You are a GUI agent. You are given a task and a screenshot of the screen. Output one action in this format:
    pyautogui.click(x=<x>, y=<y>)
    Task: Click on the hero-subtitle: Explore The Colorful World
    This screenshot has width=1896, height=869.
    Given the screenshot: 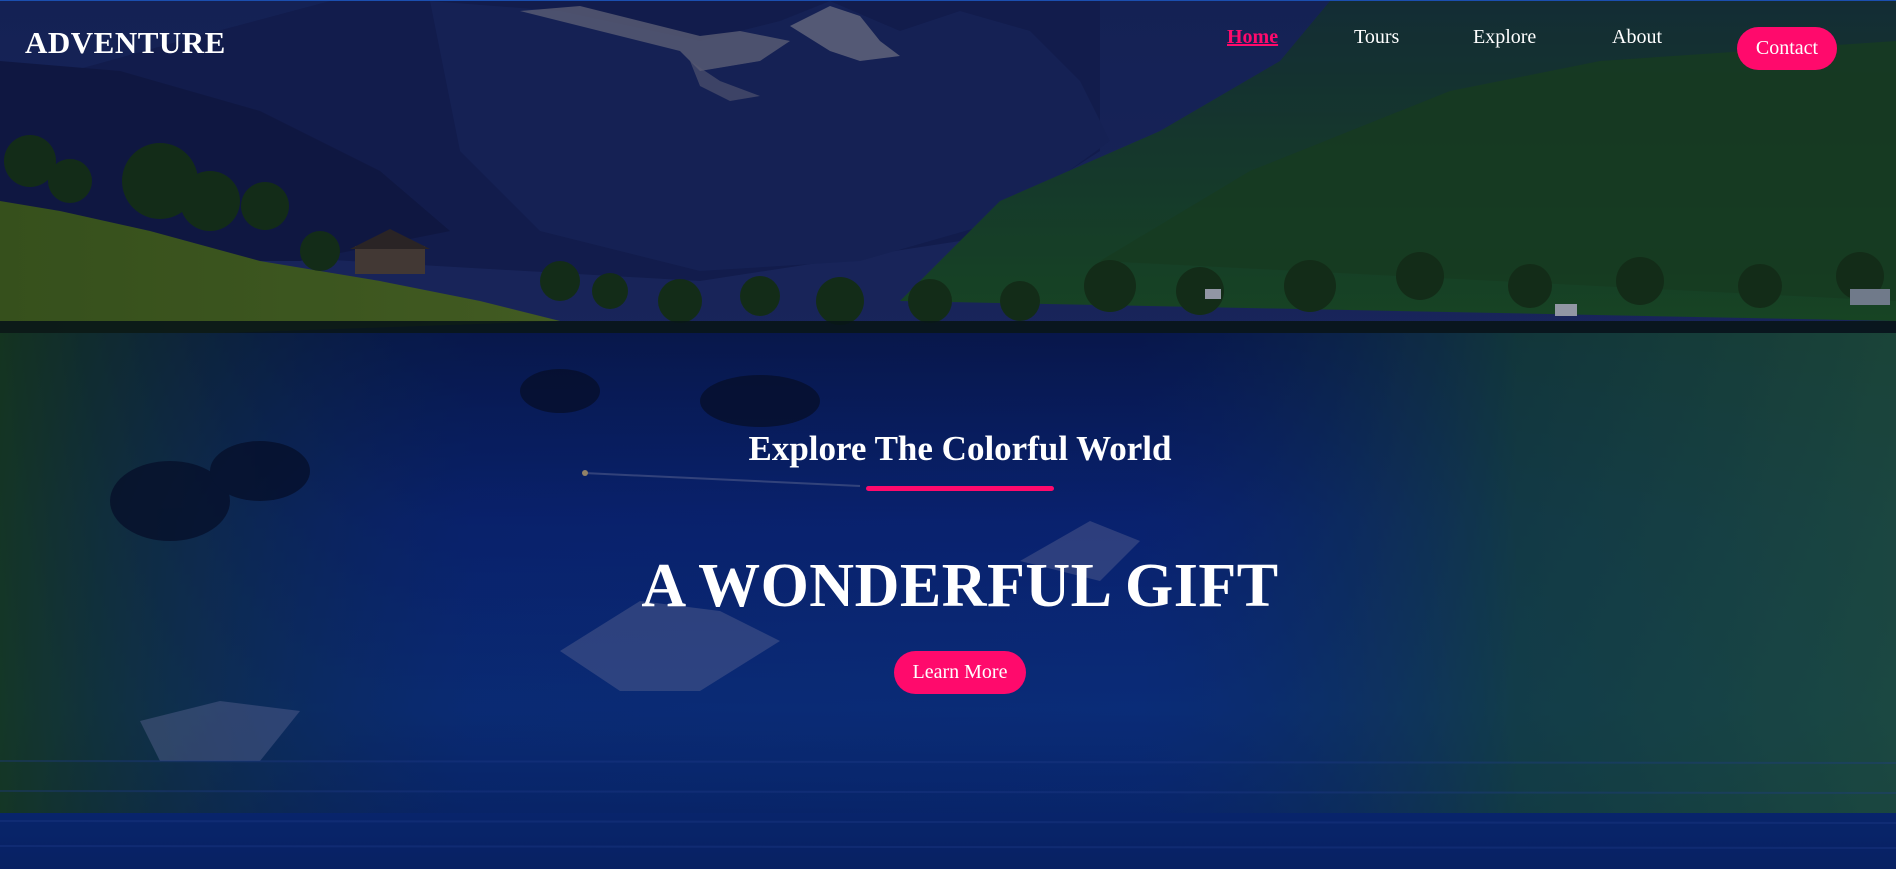 What is the action you would take?
    pyautogui.click(x=960, y=448)
    